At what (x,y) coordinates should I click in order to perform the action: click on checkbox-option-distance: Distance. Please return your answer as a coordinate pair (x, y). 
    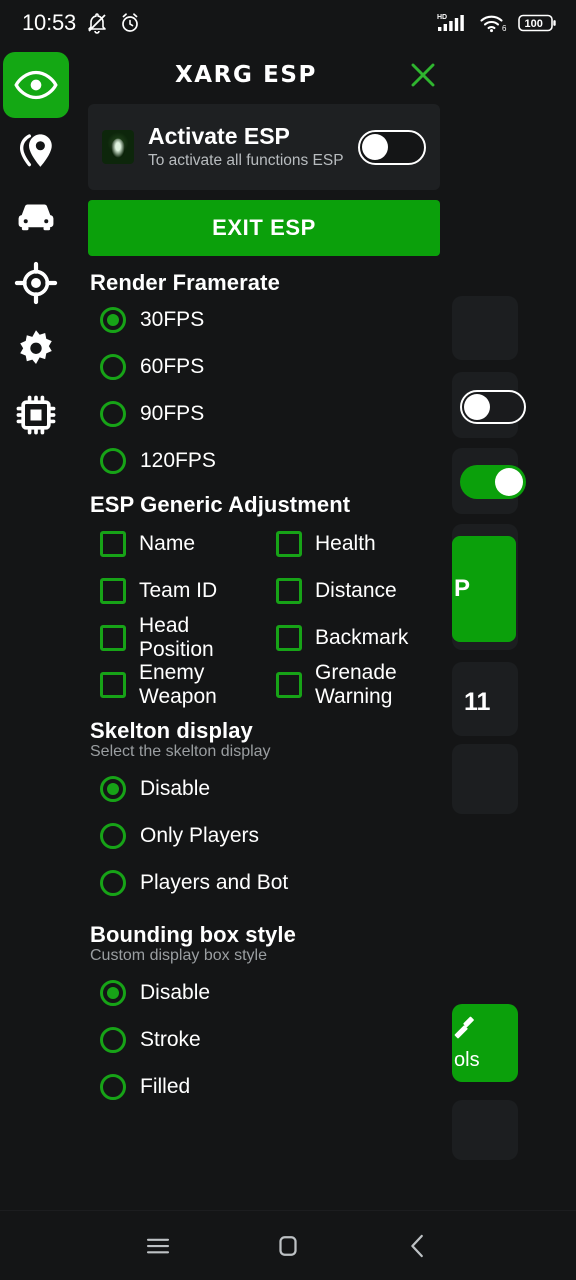
    Looking at the image, I should click on (352, 590).